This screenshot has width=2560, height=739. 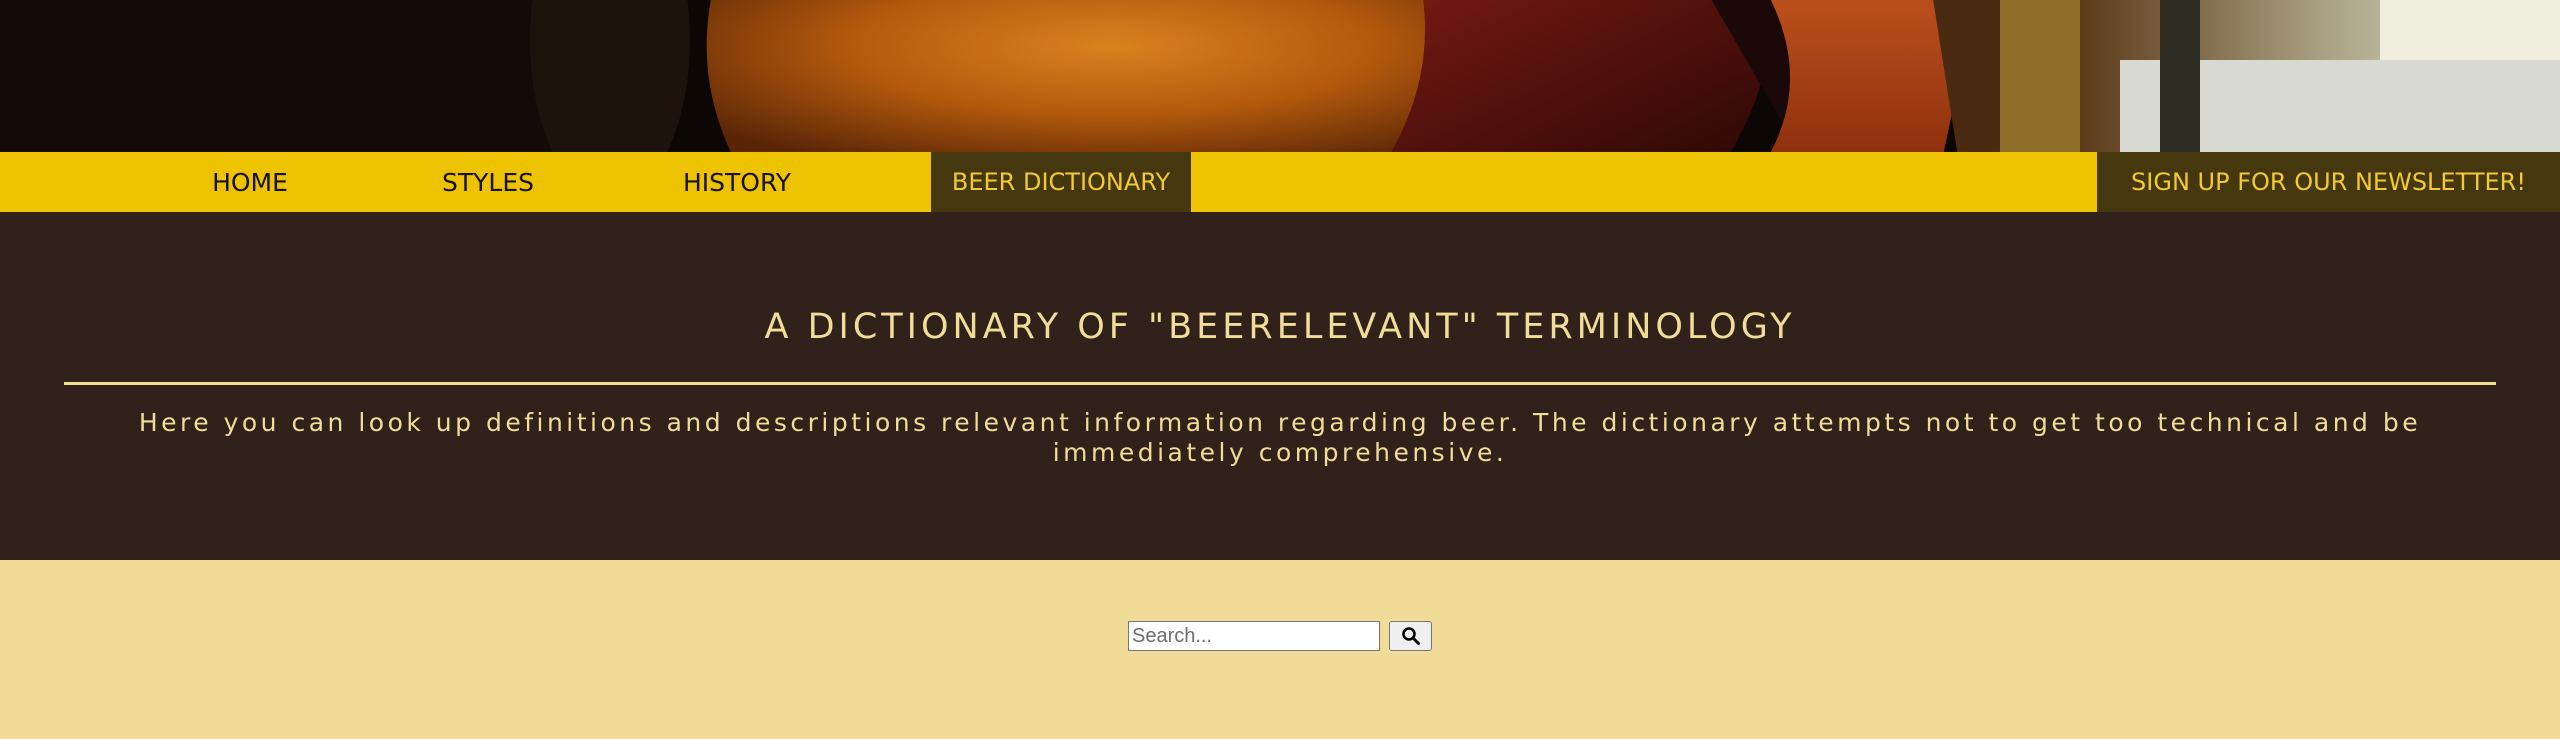 What do you see at coordinates (2328, 182) in the screenshot?
I see `newsletter-signup-button: SIGN UP FOR OUR NEWSLETTER!` at bounding box center [2328, 182].